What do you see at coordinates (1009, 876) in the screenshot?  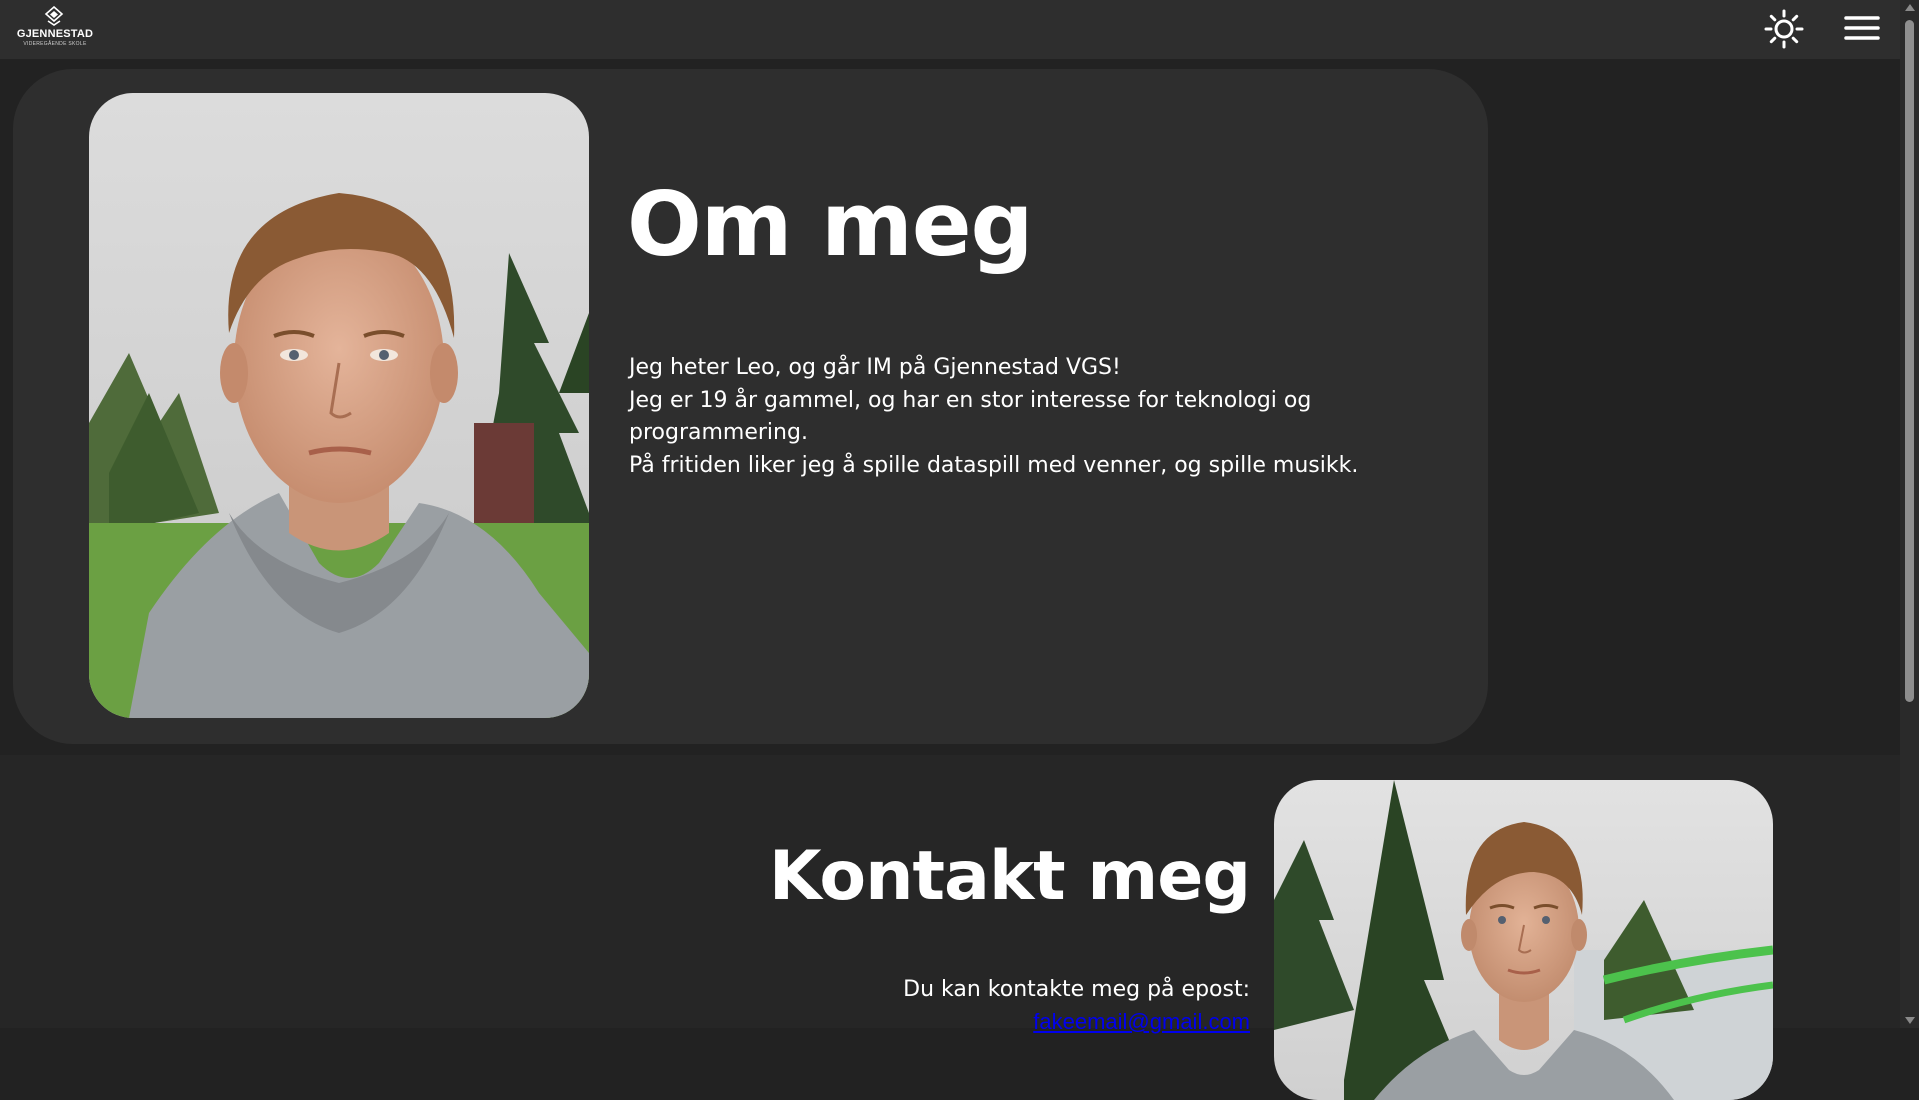 I see `contact-title: Kontakt meg` at bounding box center [1009, 876].